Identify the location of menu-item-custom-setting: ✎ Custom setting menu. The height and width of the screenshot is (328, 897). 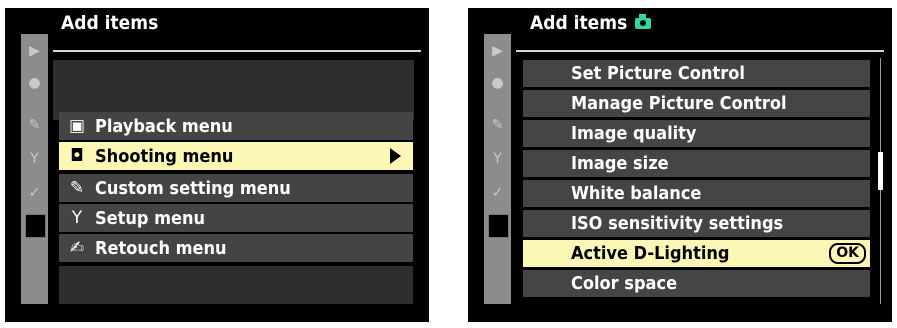
(236, 188).